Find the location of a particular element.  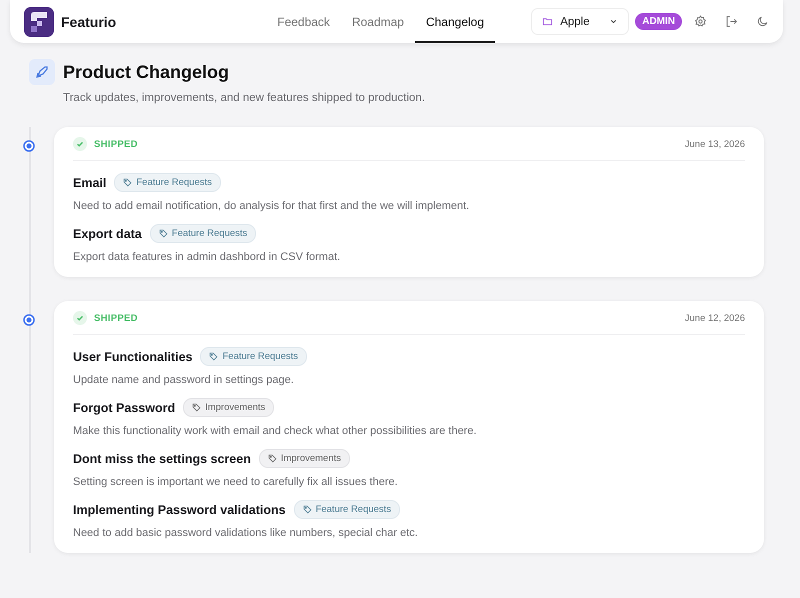

item-description: Need to add email notification, do analysis for that first and the we will implement. is located at coordinates (271, 206).